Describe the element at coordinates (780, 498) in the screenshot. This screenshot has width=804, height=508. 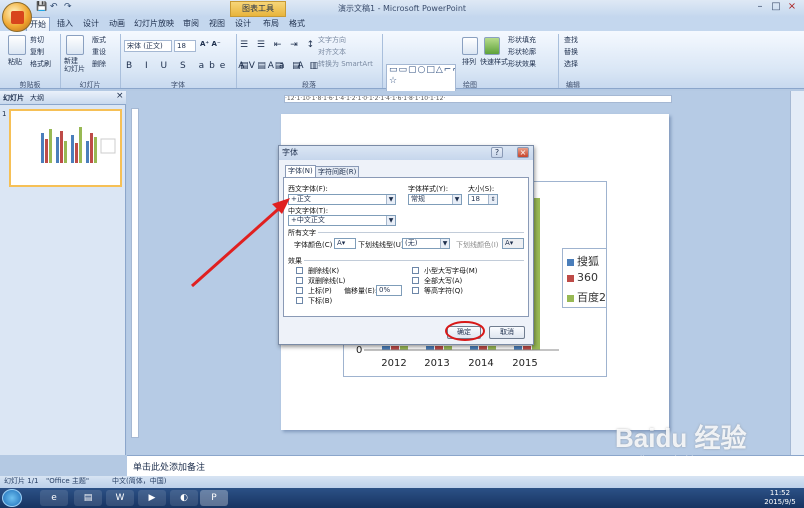
I see `system-clock: 11:52 2015/9/5` at that location.